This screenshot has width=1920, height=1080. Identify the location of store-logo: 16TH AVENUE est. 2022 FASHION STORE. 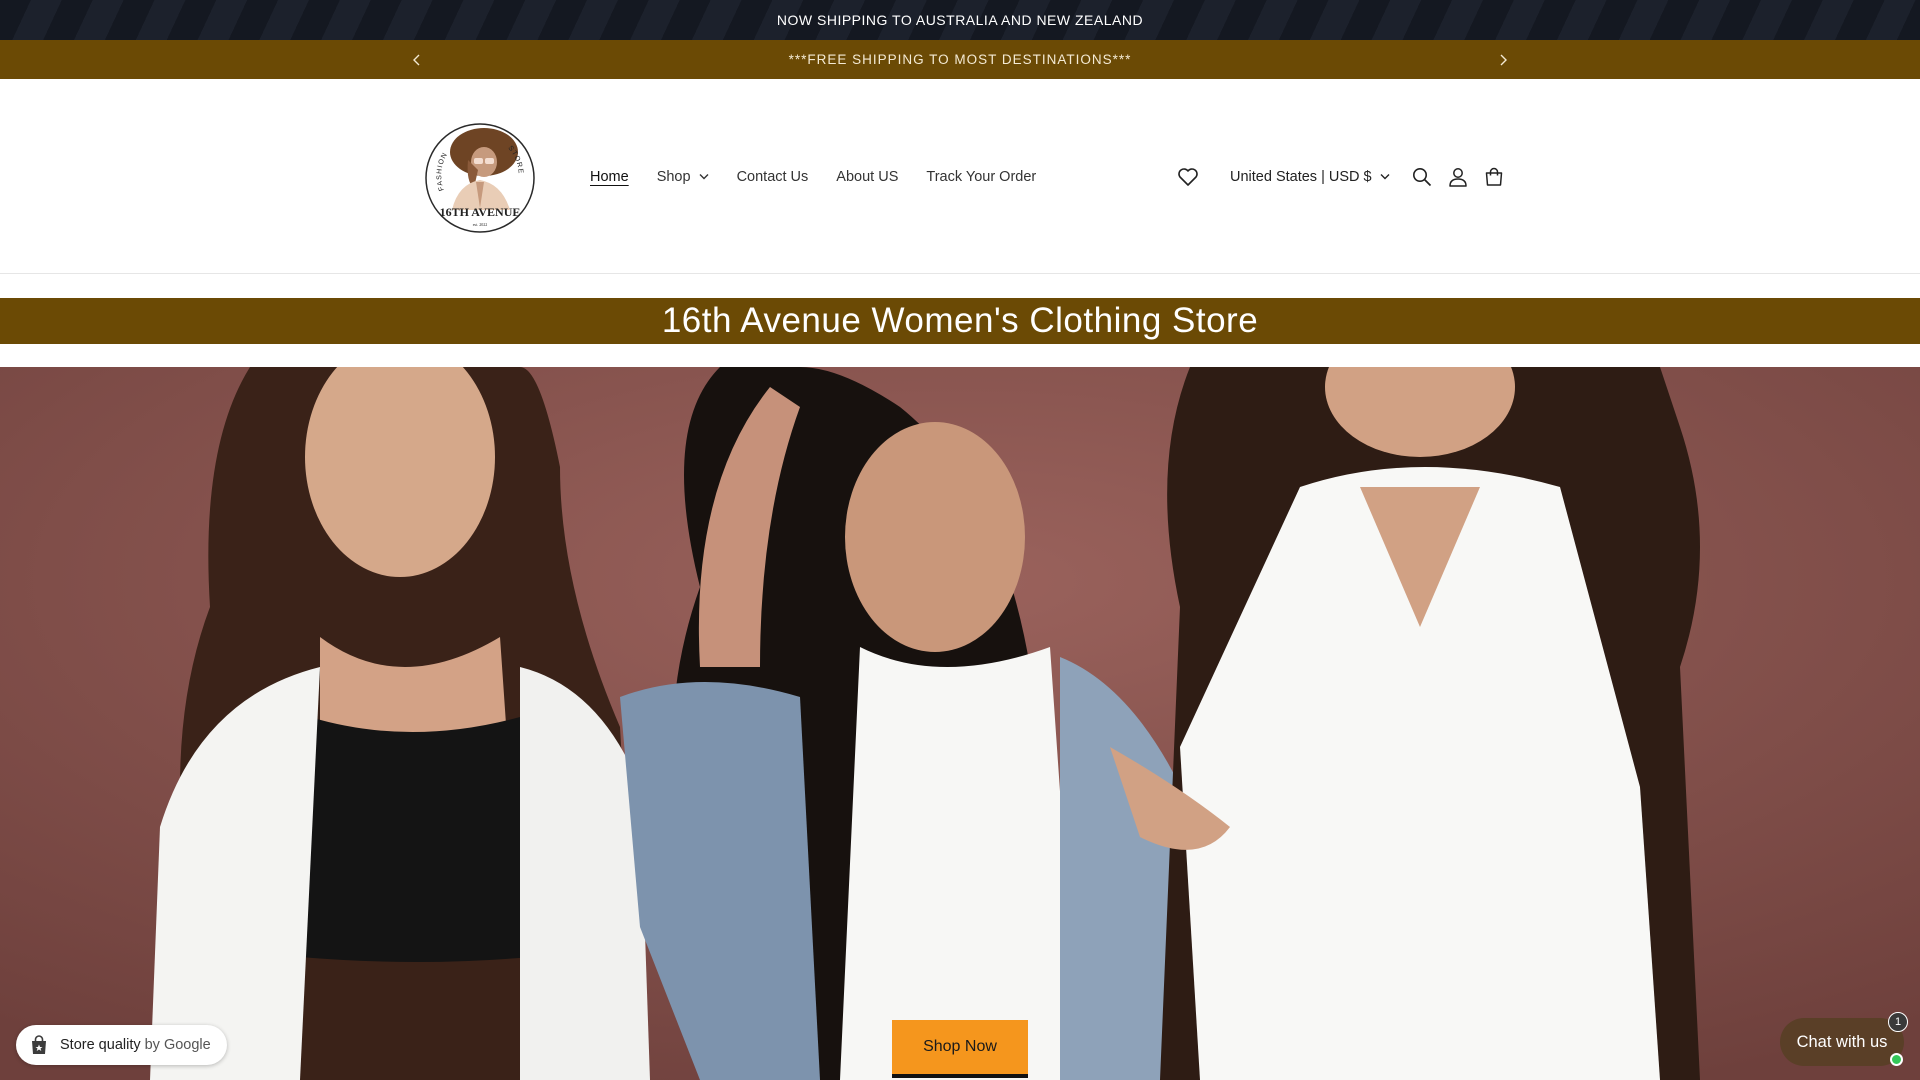
(480, 178).